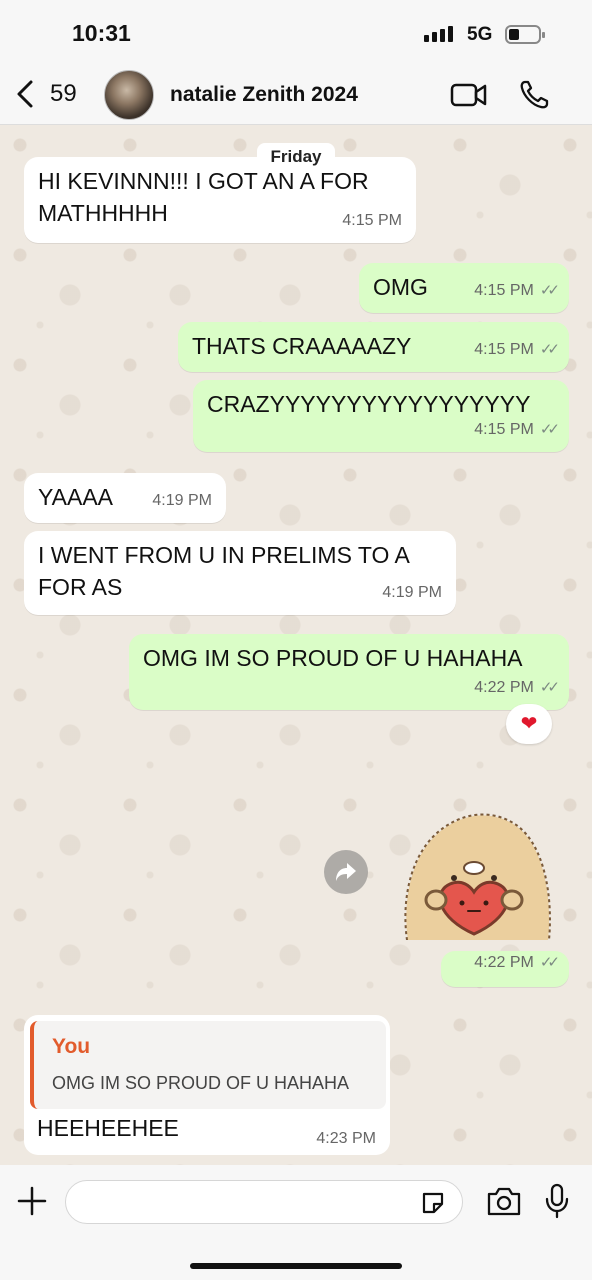 The width and height of the screenshot is (592, 1280). I want to click on quoted-message: You OMG IM SO PROUD OF U HAHAHA, so click(208, 1065).